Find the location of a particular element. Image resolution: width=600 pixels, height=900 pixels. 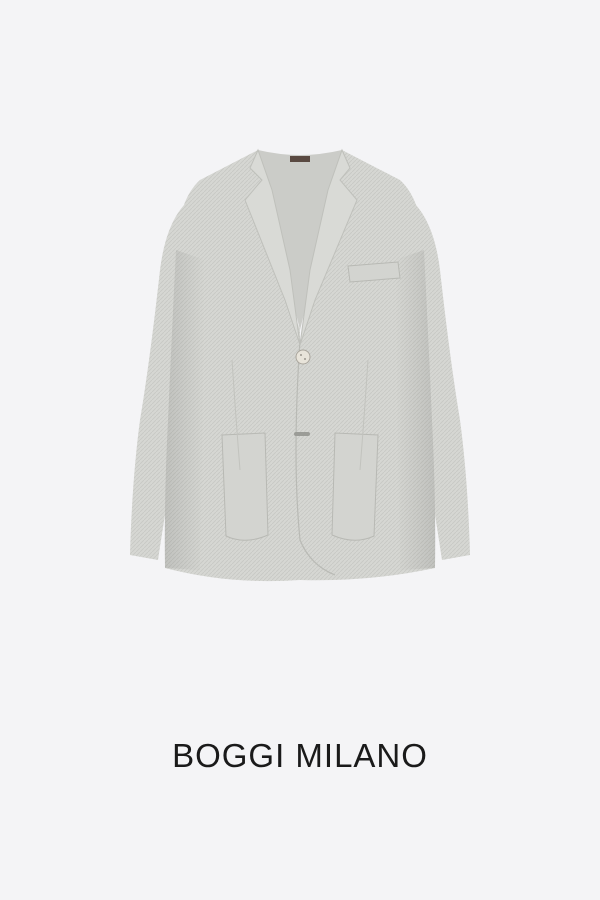

brand-name: BOGGI MILANO is located at coordinates (300, 755).